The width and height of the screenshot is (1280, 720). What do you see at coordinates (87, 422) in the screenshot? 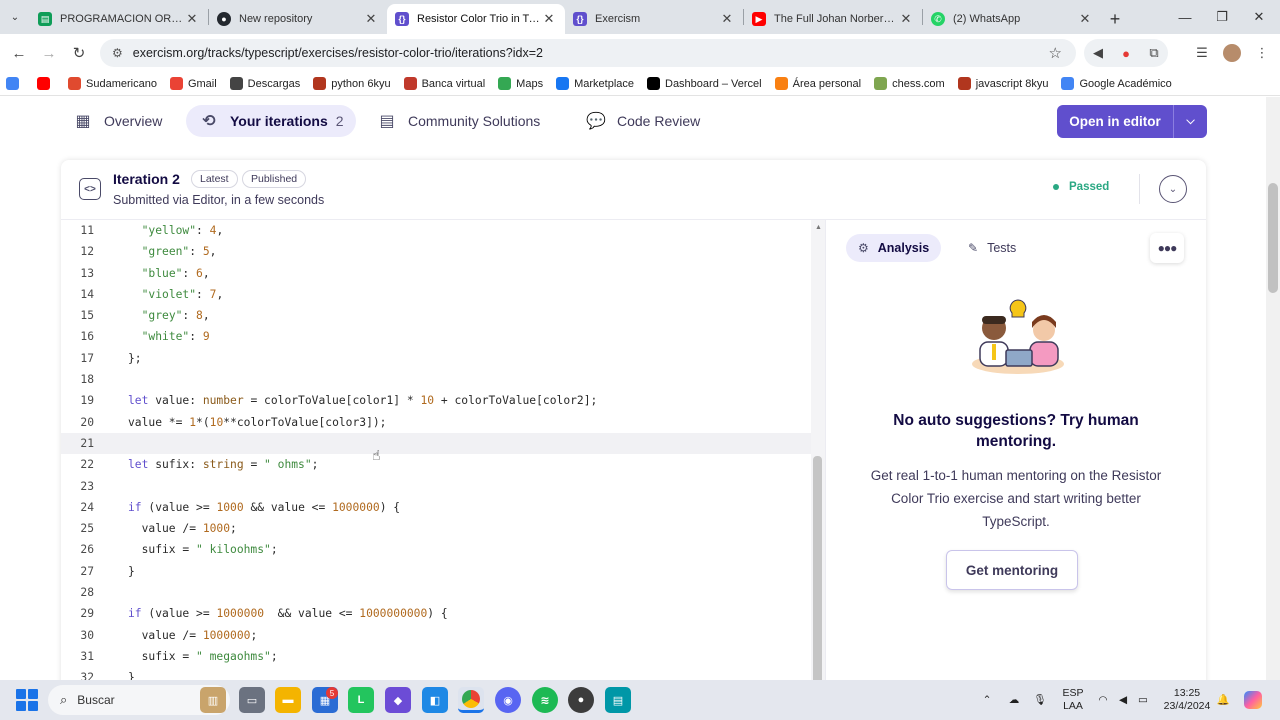
I see `line-number: 20` at bounding box center [87, 422].